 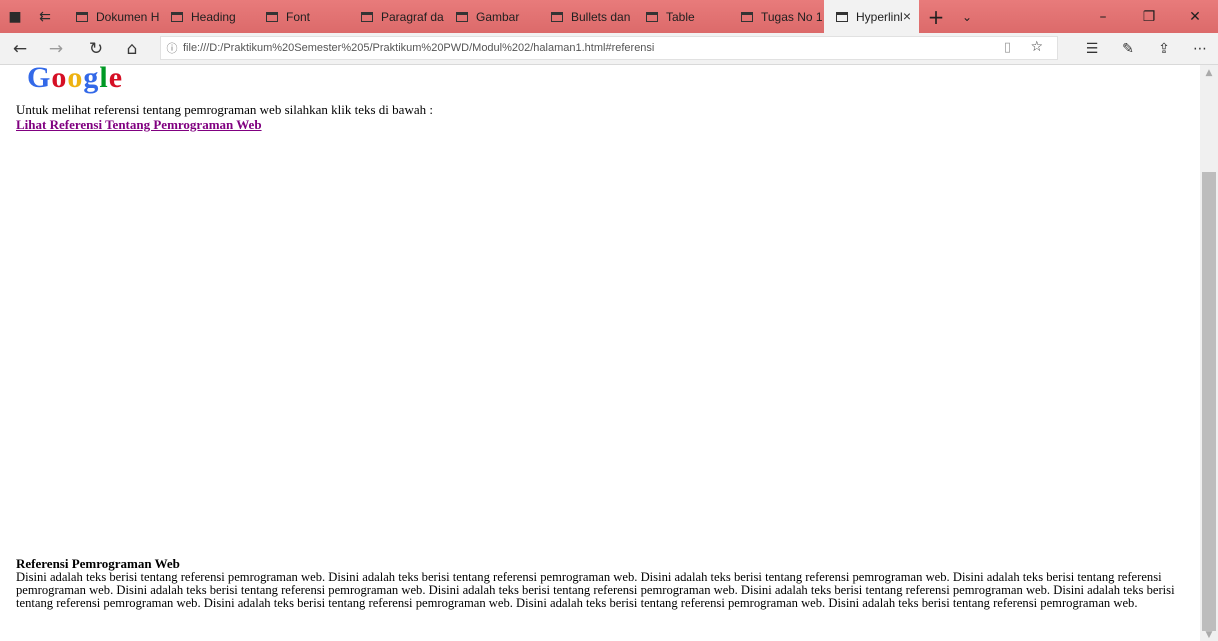 What do you see at coordinates (1164, 48) in the screenshot?
I see `share-icon: ⇪` at bounding box center [1164, 48].